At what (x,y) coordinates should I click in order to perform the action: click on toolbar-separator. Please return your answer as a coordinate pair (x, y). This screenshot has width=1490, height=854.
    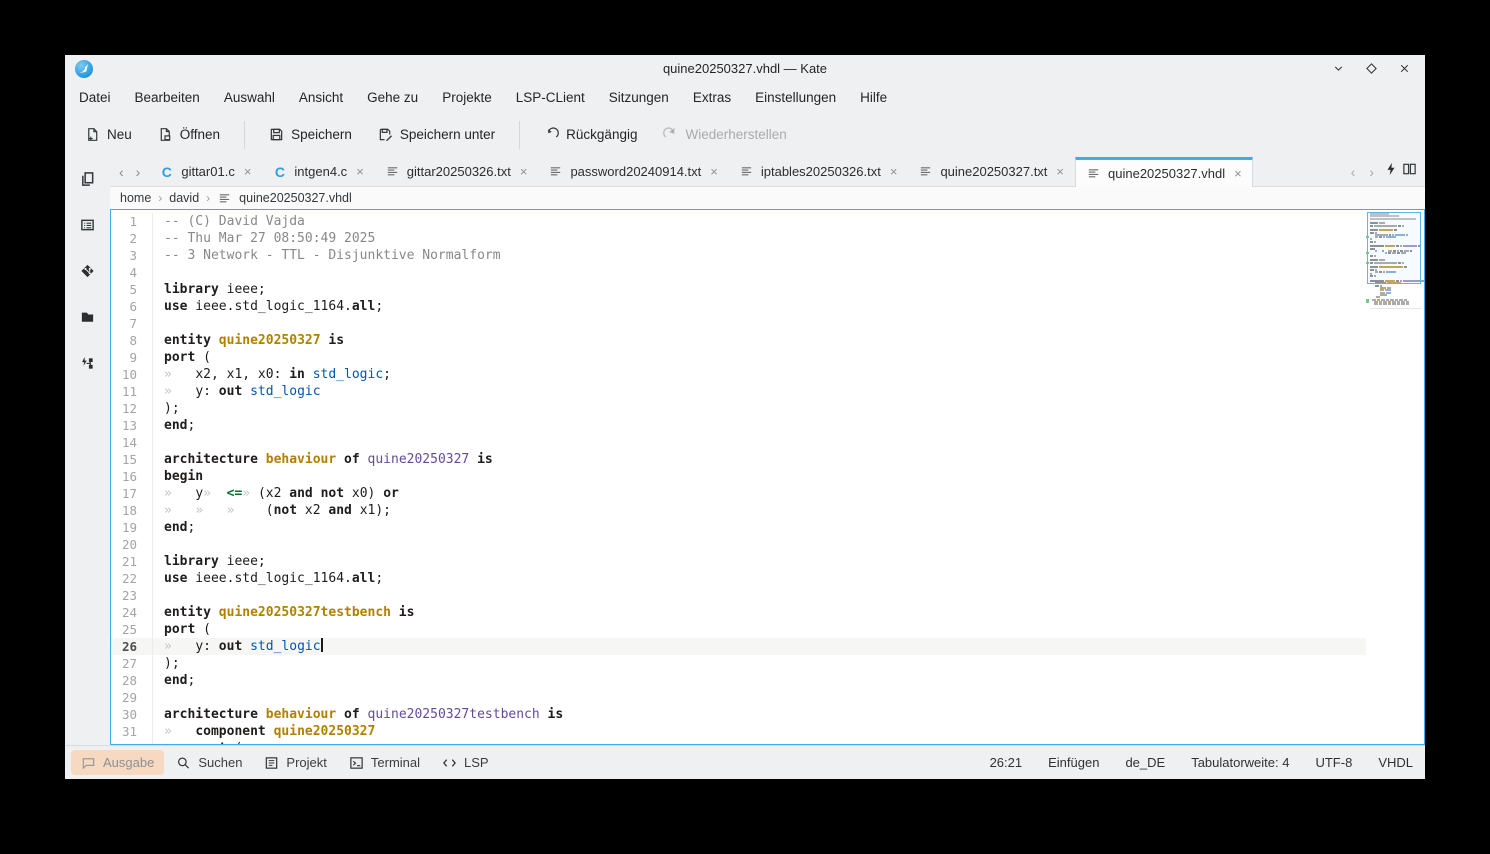
    Looking at the image, I should click on (245, 134).